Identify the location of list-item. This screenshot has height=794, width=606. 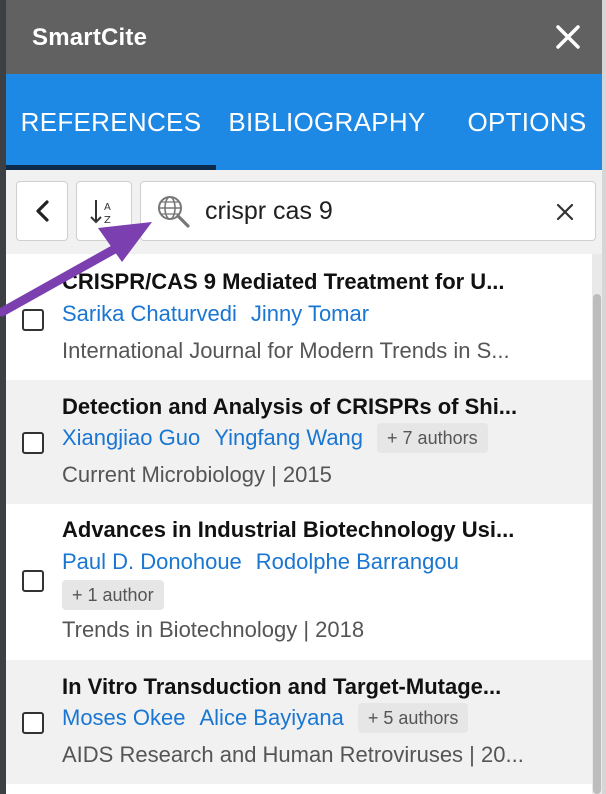
(299, 789).